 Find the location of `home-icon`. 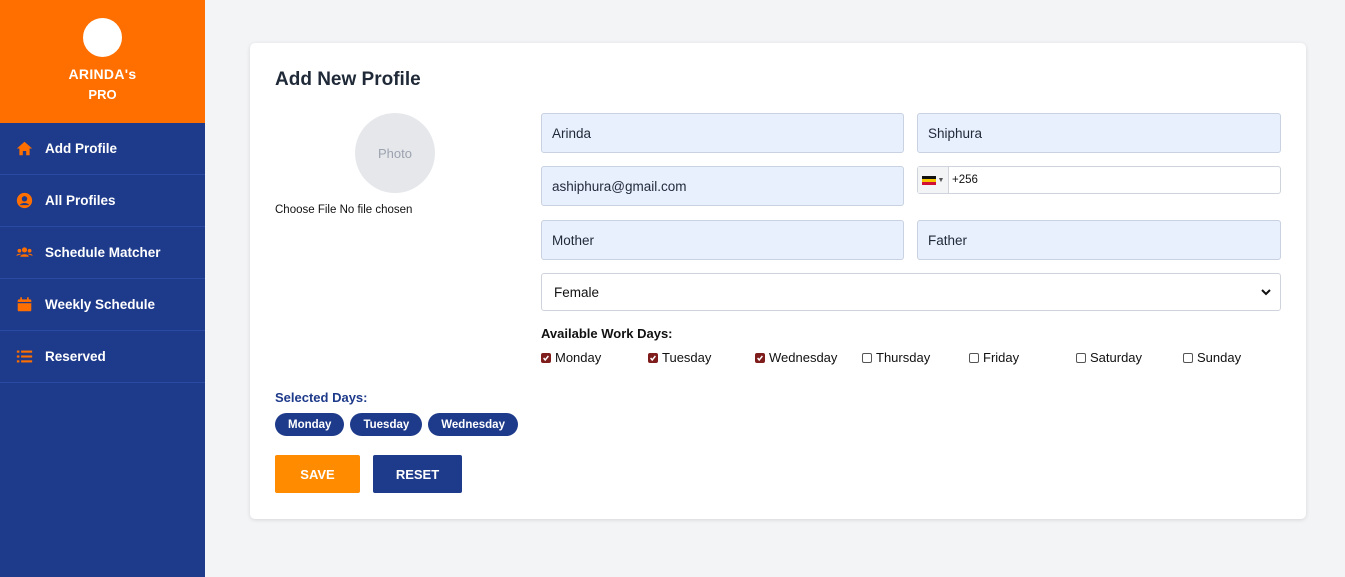

home-icon is located at coordinates (24, 148).